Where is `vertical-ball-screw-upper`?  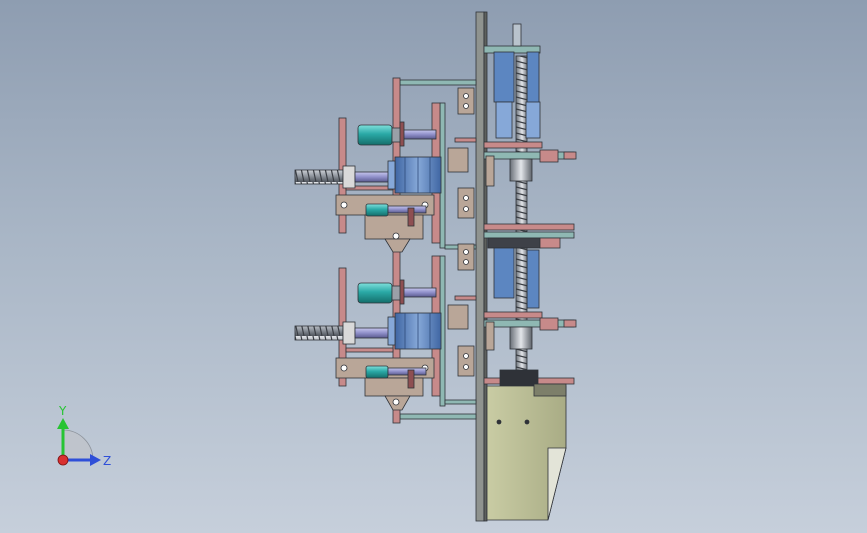
vertical-ball-screw-upper is located at coordinates (521, 151).